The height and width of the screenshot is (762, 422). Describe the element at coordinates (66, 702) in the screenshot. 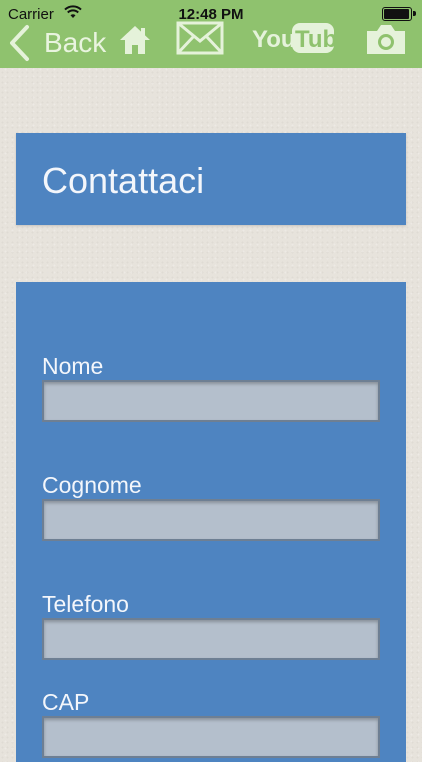

I see `cap-label: CAP` at that location.